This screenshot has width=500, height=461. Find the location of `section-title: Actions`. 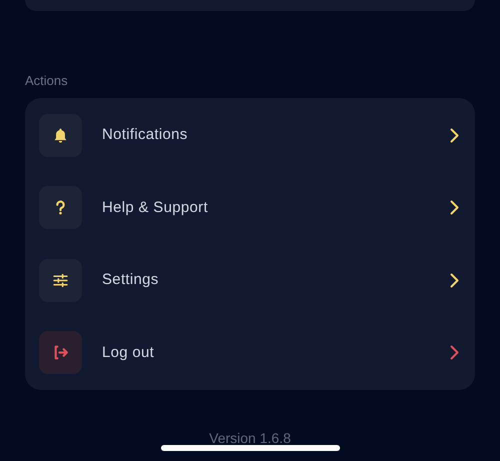

section-title: Actions is located at coordinates (47, 81).